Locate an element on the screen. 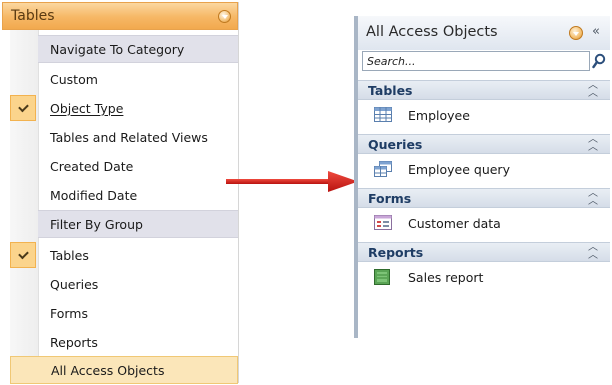 The width and height of the screenshot is (612, 385). search-icon is located at coordinates (599, 61).